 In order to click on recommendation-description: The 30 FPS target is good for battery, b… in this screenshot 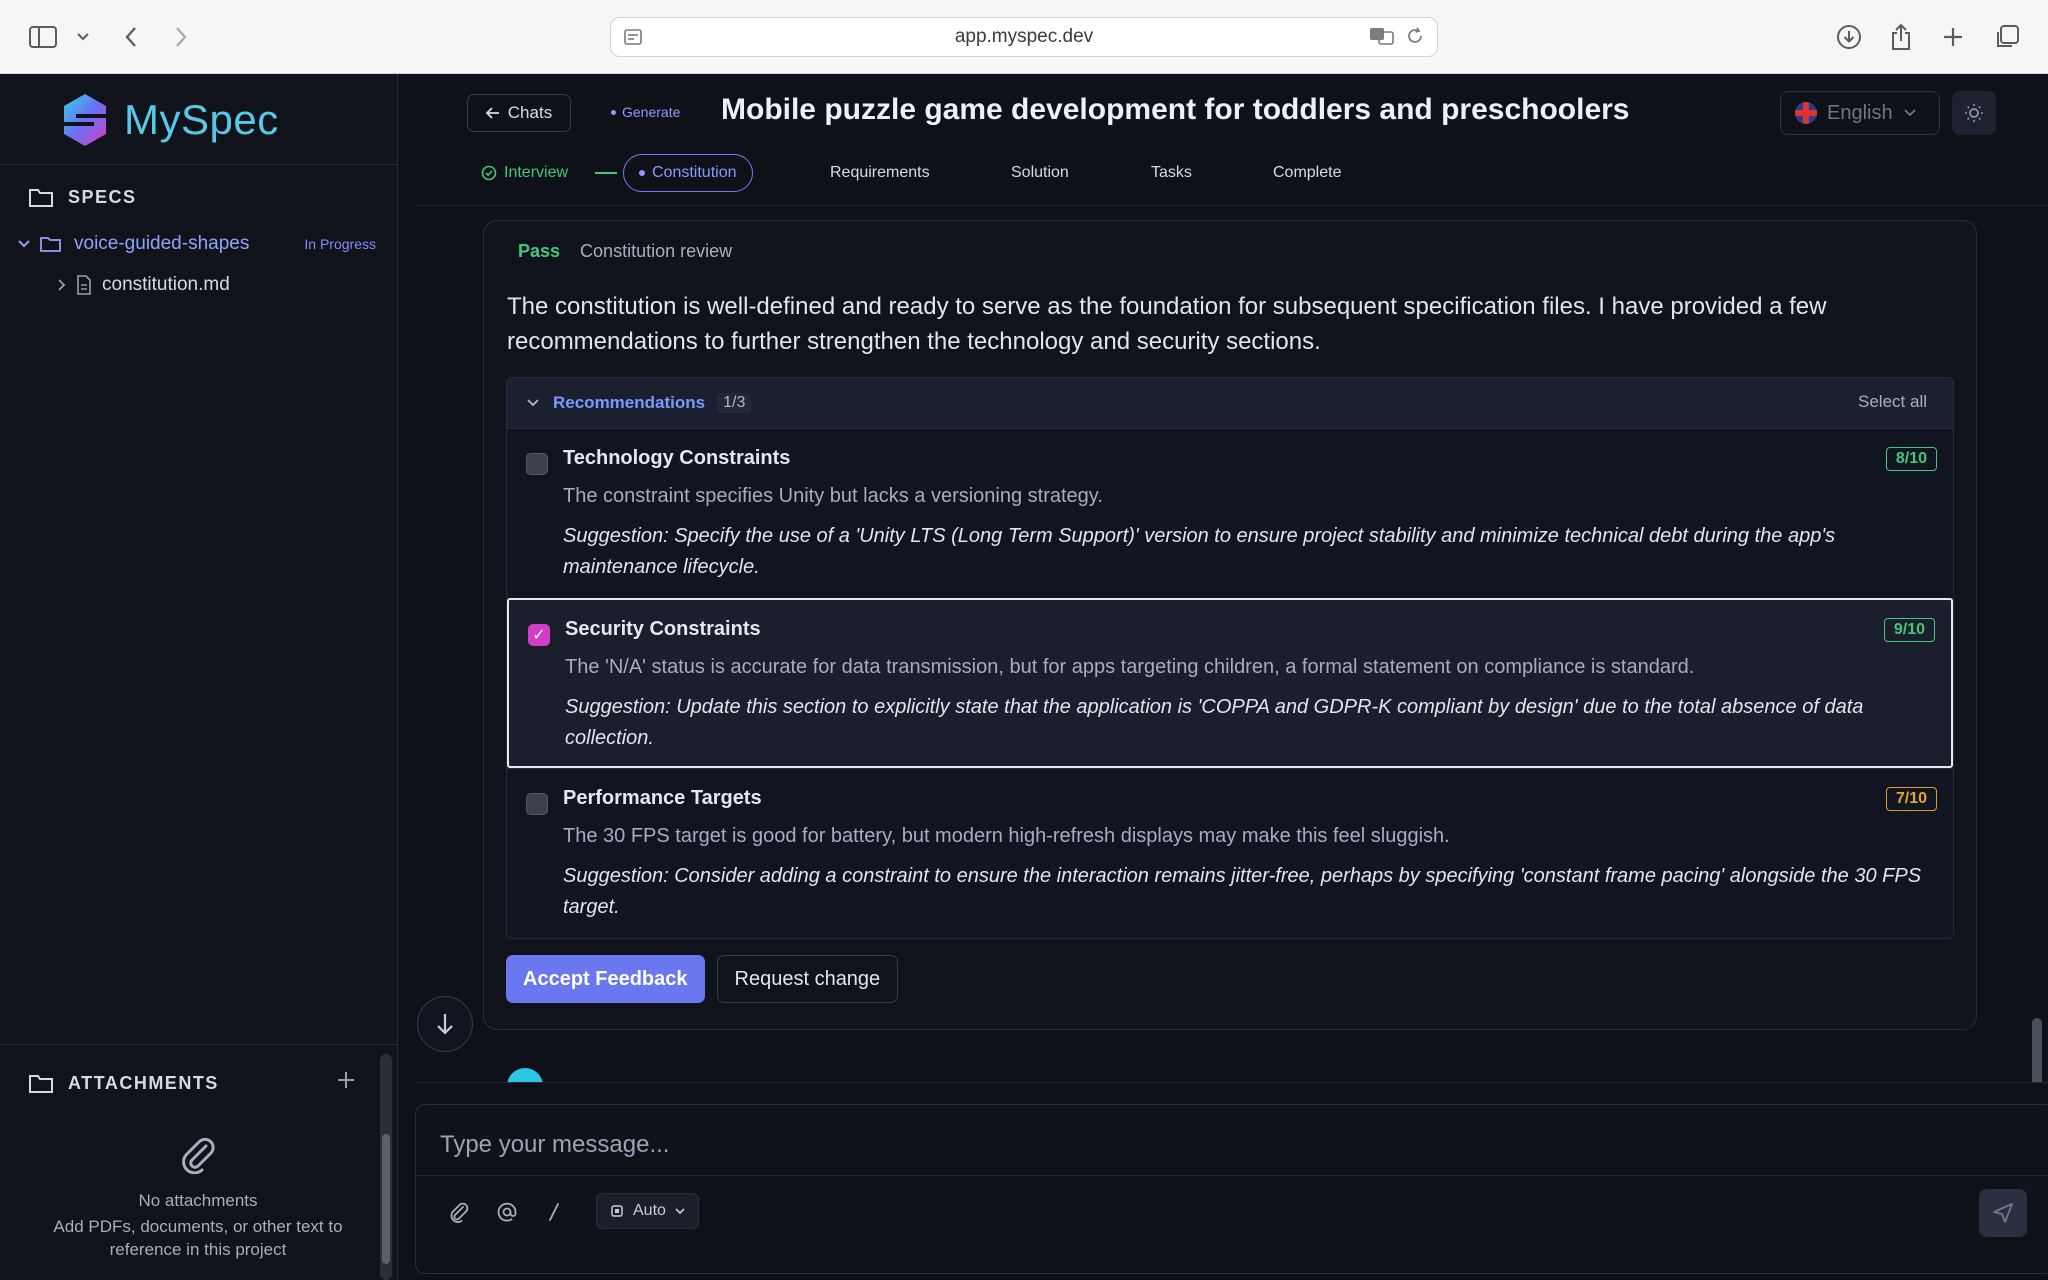, I will do `click(1006, 836)`.